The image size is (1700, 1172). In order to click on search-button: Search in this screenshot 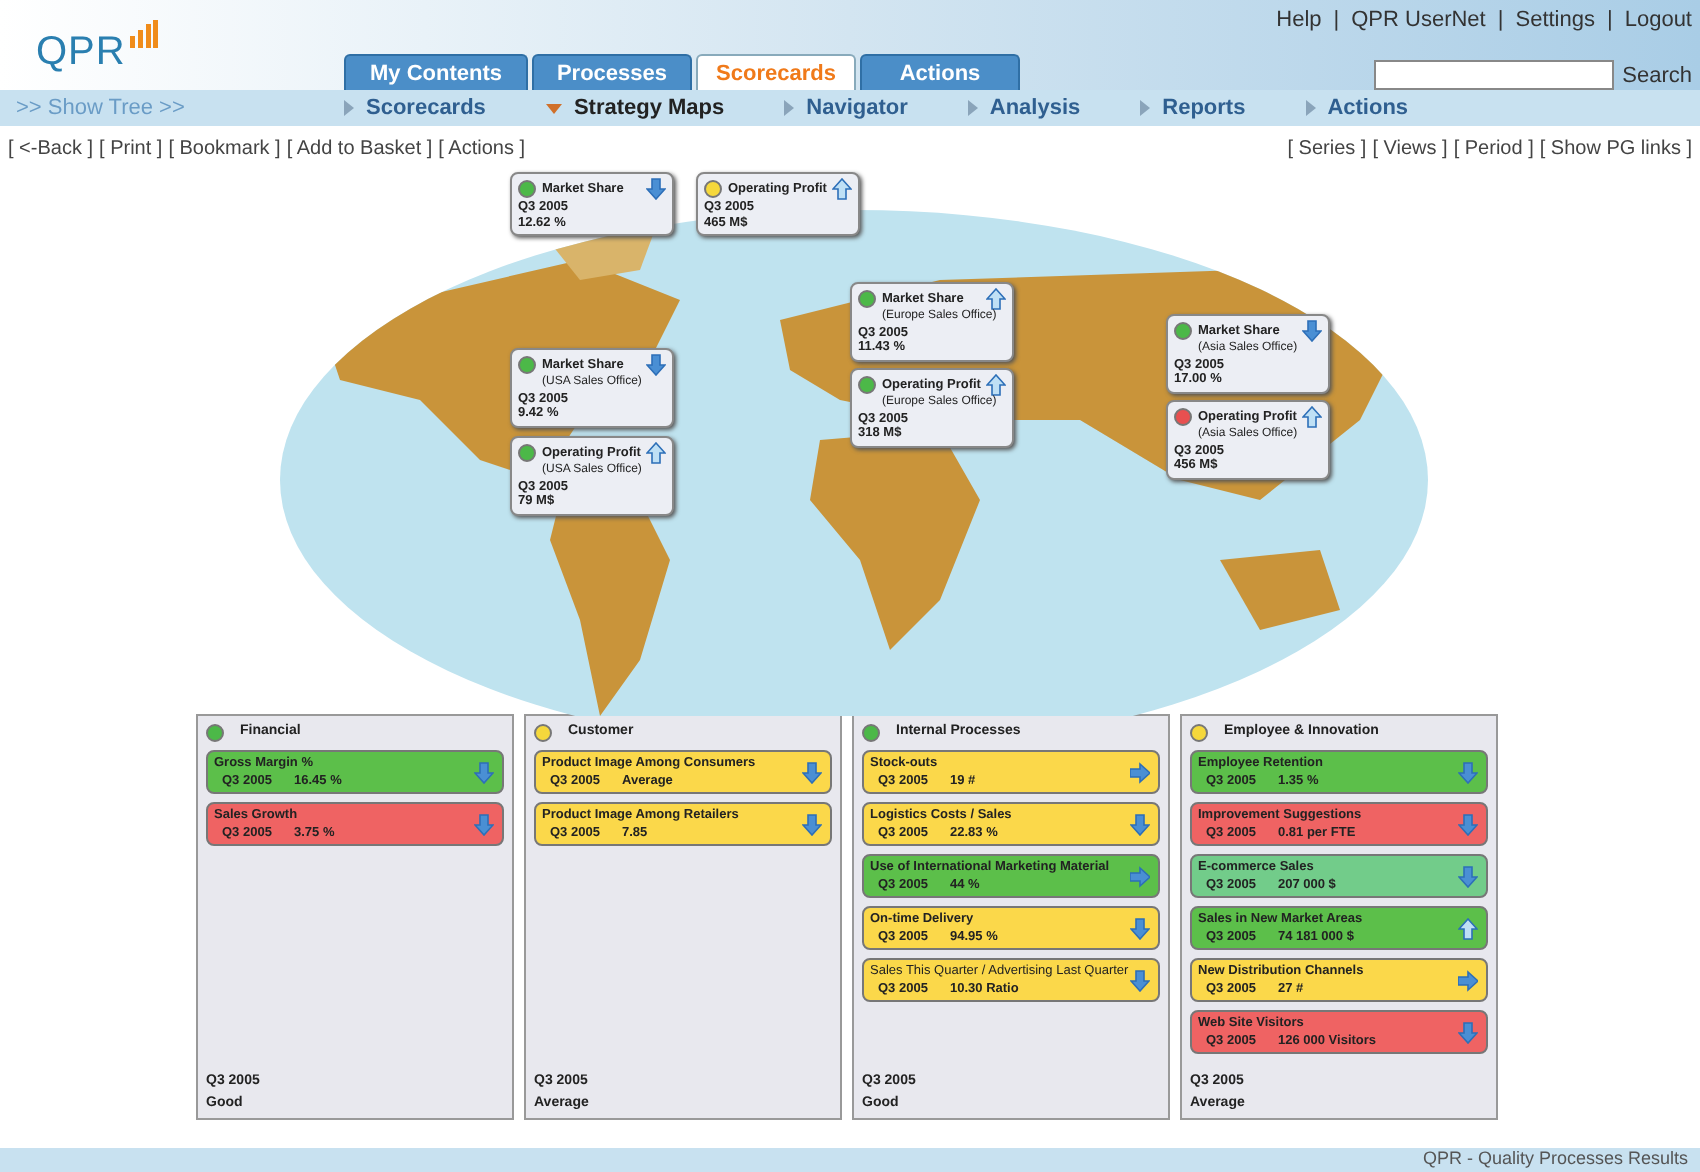, I will do `click(1657, 75)`.